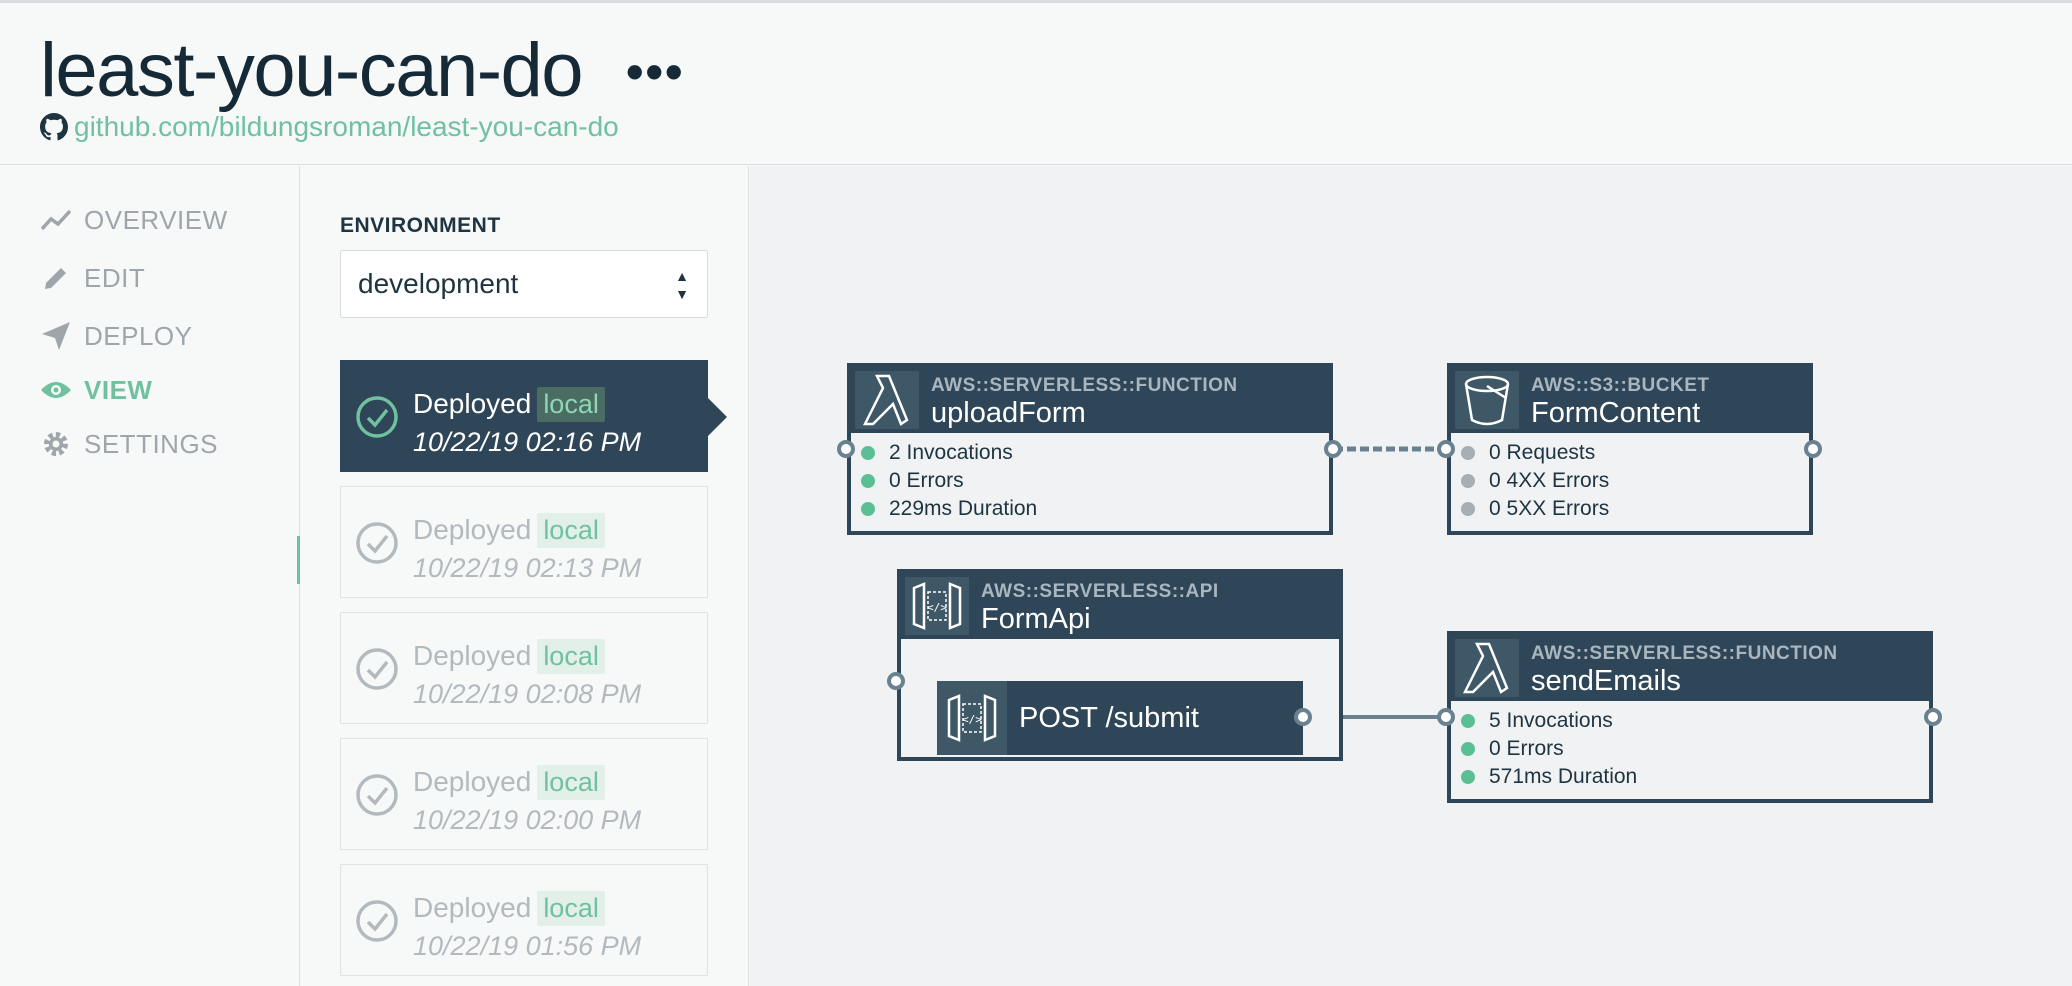  What do you see at coordinates (1303, 717) in the screenshot?
I see `port-submit-out` at bounding box center [1303, 717].